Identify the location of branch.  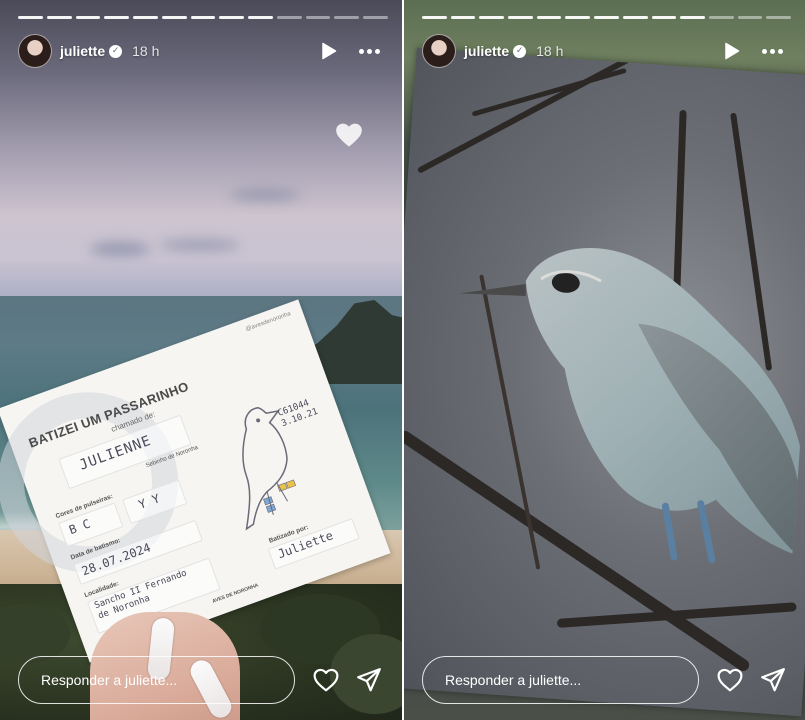
(549, 92).